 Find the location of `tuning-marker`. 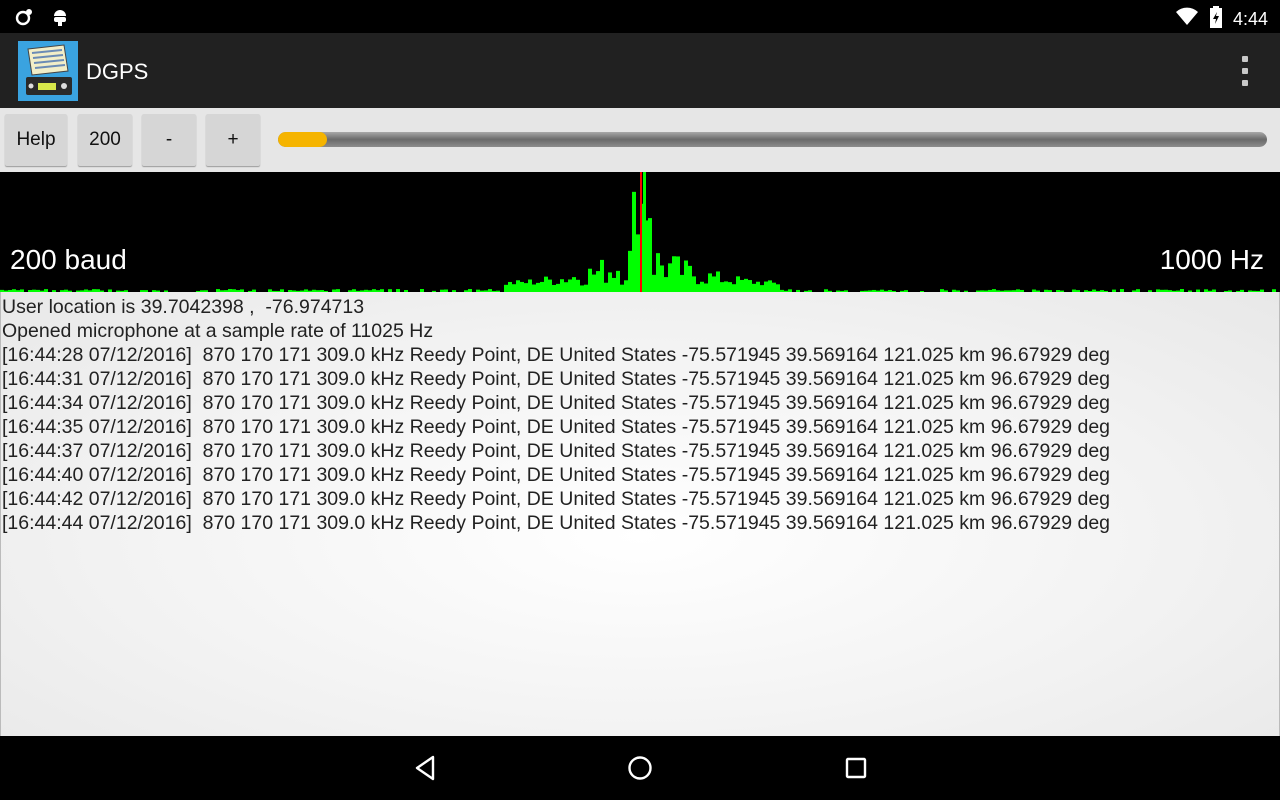

tuning-marker is located at coordinates (641, 232).